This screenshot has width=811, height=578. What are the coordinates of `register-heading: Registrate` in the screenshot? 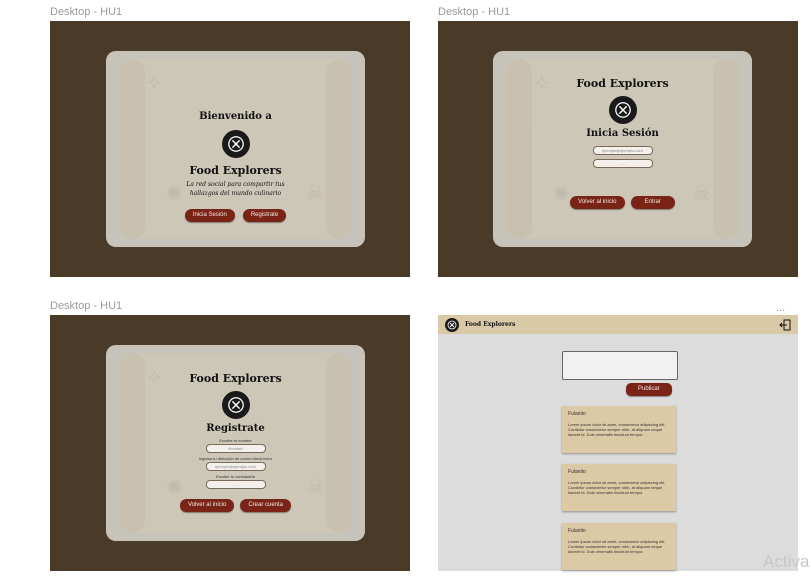 It's located at (235, 428).